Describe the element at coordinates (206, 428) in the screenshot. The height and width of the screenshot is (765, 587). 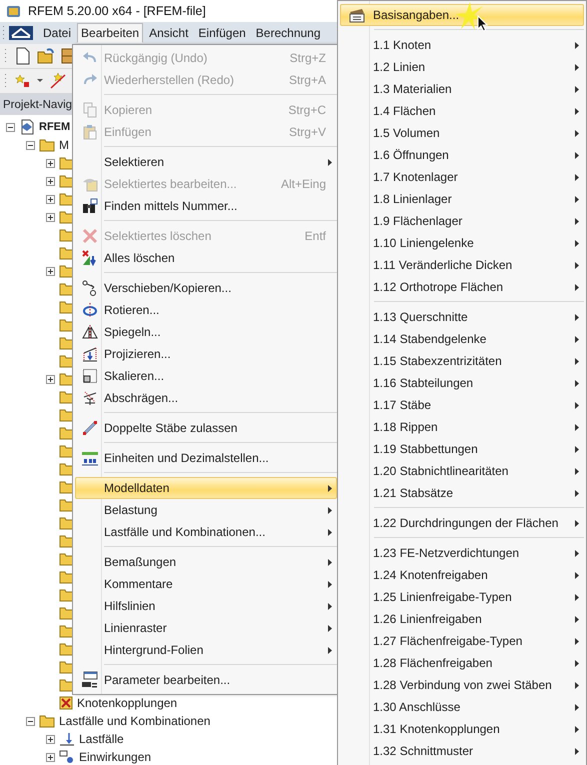
I see `menu-item: Doppelte Stäbe zulassen` at that location.